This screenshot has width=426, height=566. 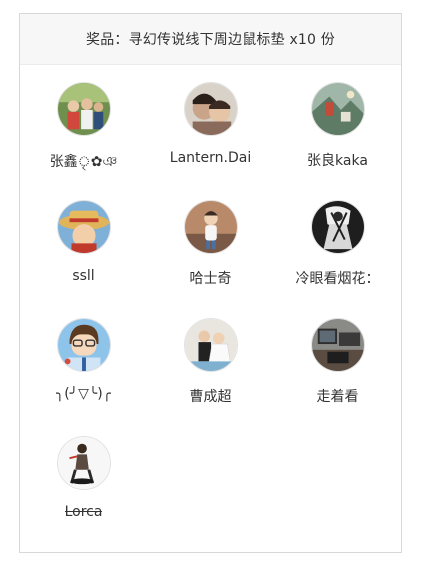 I want to click on winner-name: ssll, so click(x=83, y=276).